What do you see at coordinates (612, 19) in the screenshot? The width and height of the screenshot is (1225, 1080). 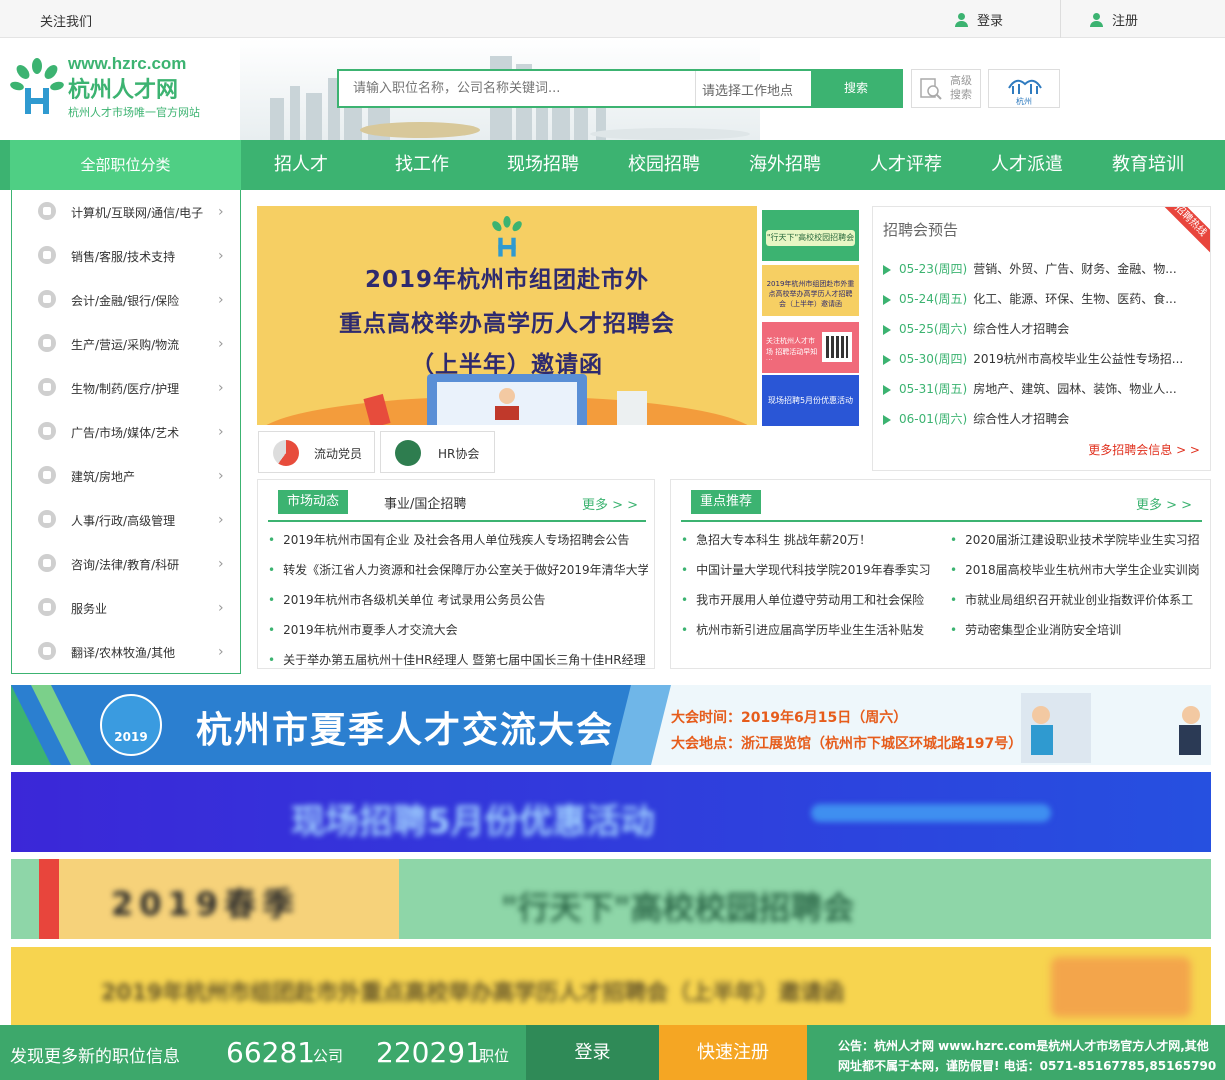 I see `top-bar: 关注我们 登录 注册` at bounding box center [612, 19].